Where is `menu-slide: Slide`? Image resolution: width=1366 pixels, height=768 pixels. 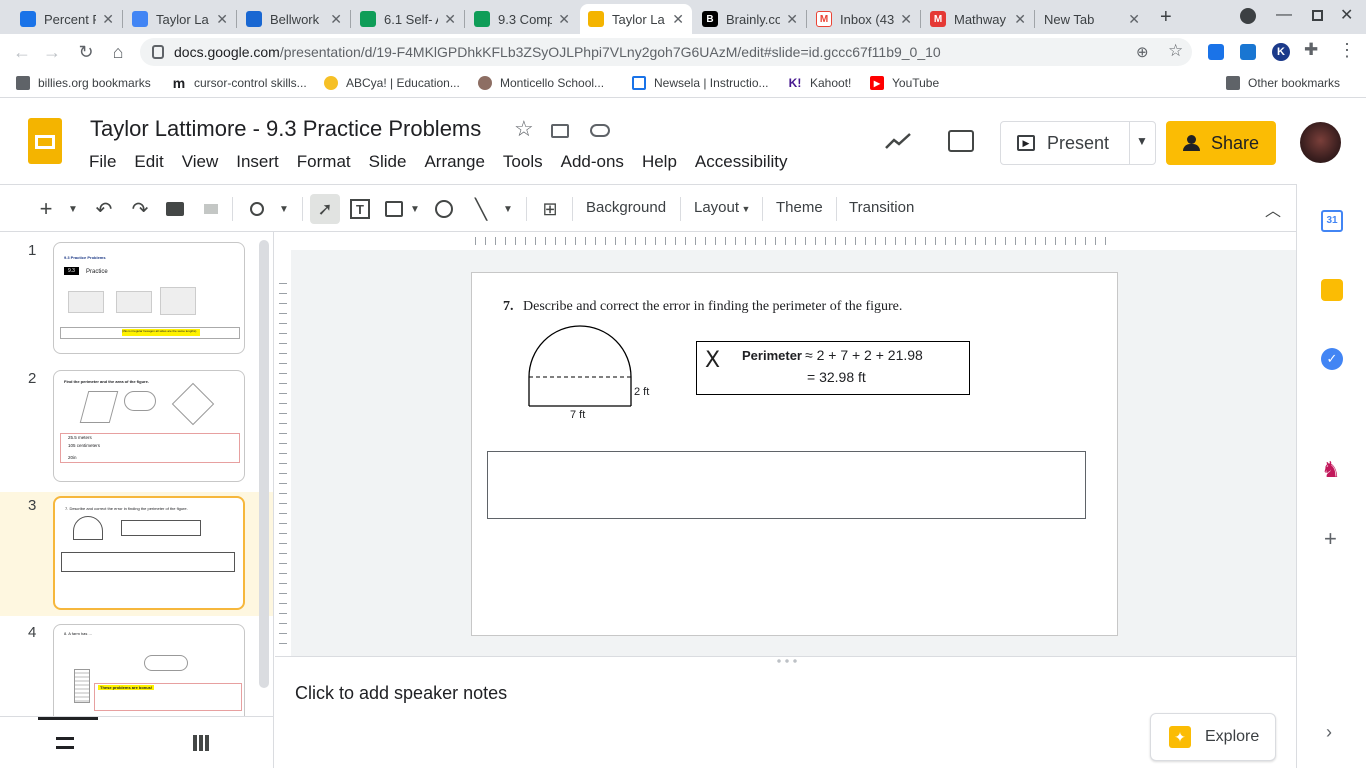
menu-slide: Slide is located at coordinates (388, 162).